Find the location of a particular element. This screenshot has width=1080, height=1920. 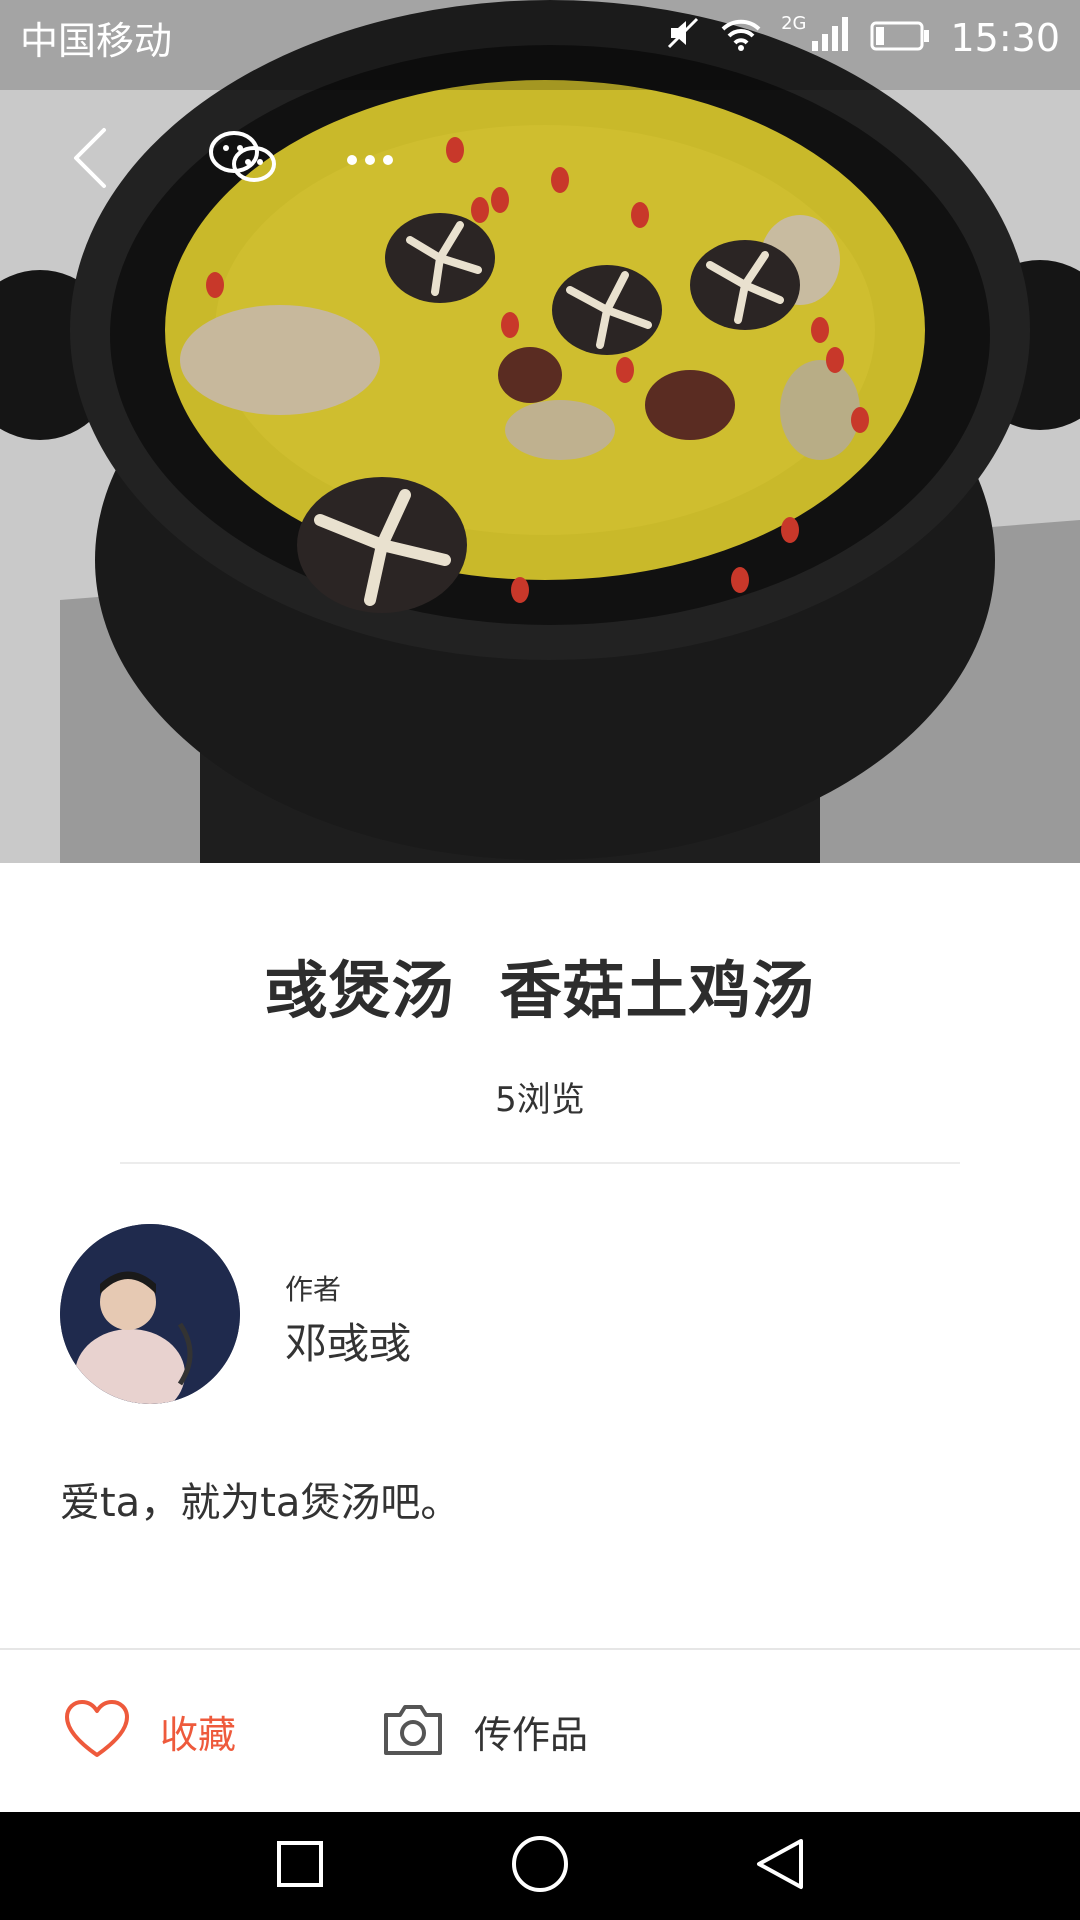

network-type: 2G is located at coordinates (794, 23).